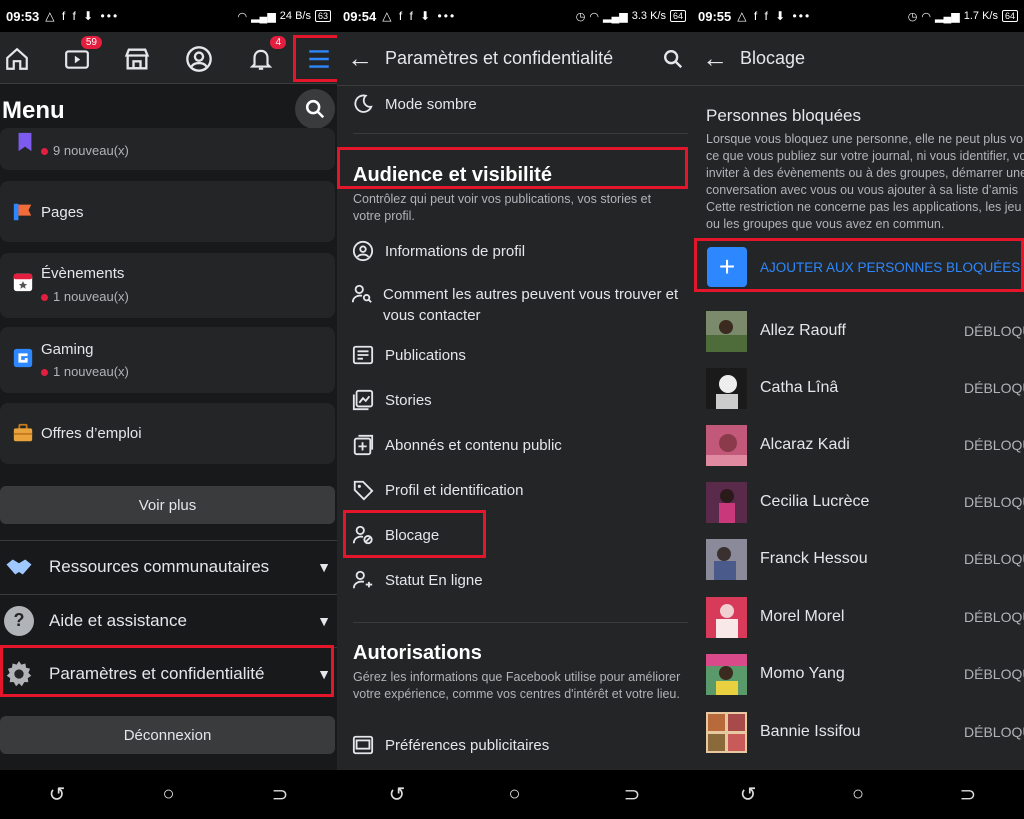 The height and width of the screenshot is (819, 1024). I want to click on notifications-tab: 4, so click(265, 56).